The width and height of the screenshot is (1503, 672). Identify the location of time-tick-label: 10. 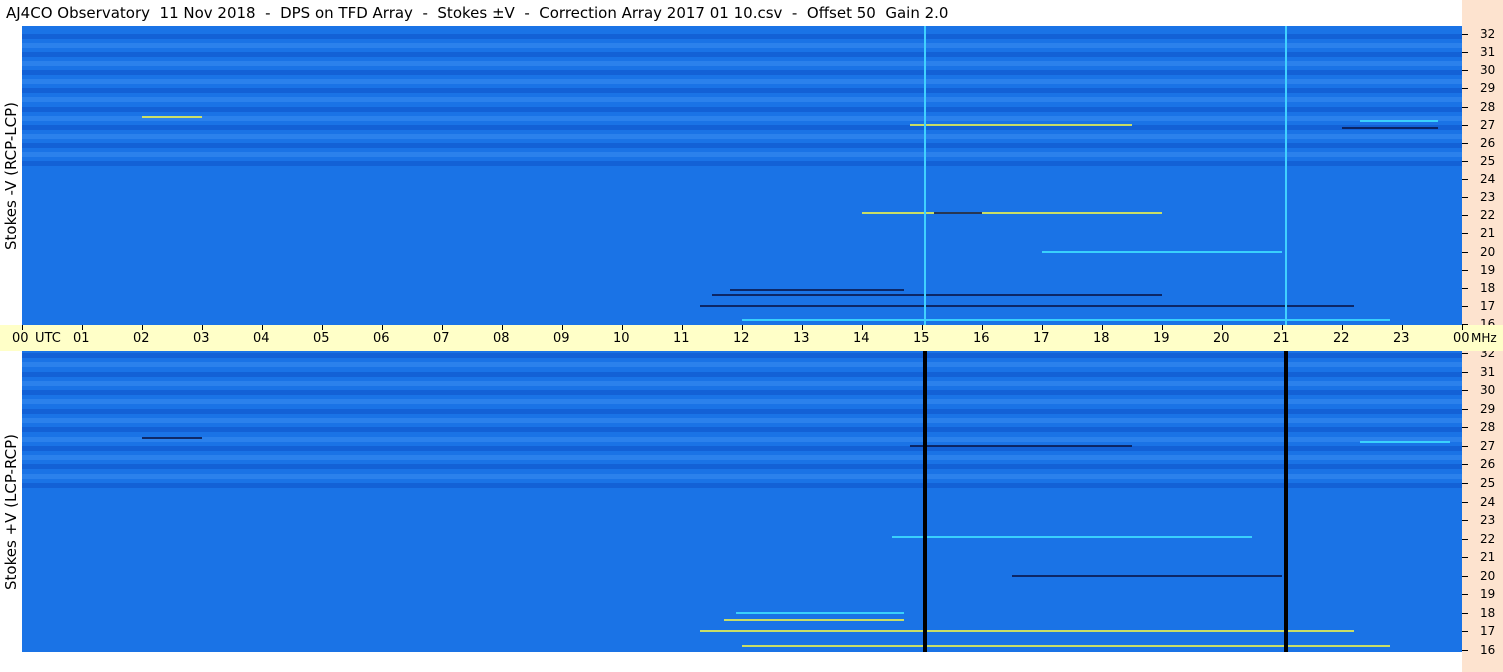
(621, 338).